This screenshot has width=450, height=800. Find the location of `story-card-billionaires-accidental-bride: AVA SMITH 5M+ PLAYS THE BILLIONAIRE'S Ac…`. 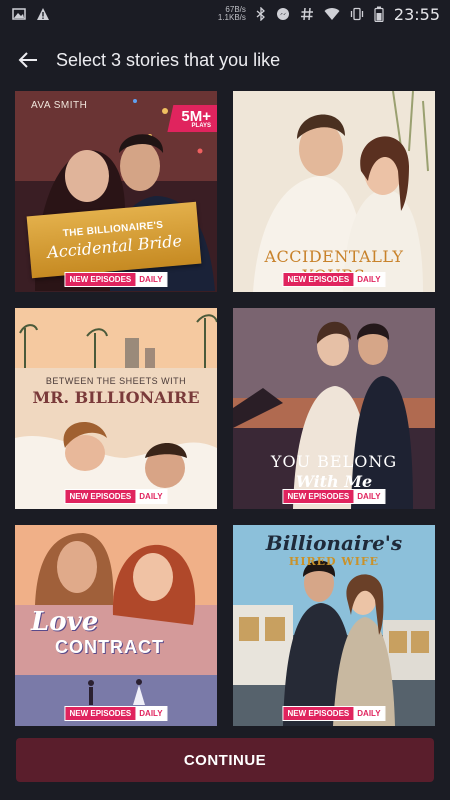

story-card-billionaires-accidental-bride: AVA SMITH 5M+ PLAYS THE BILLIONAIRE'S Ac… is located at coordinates (116, 191).